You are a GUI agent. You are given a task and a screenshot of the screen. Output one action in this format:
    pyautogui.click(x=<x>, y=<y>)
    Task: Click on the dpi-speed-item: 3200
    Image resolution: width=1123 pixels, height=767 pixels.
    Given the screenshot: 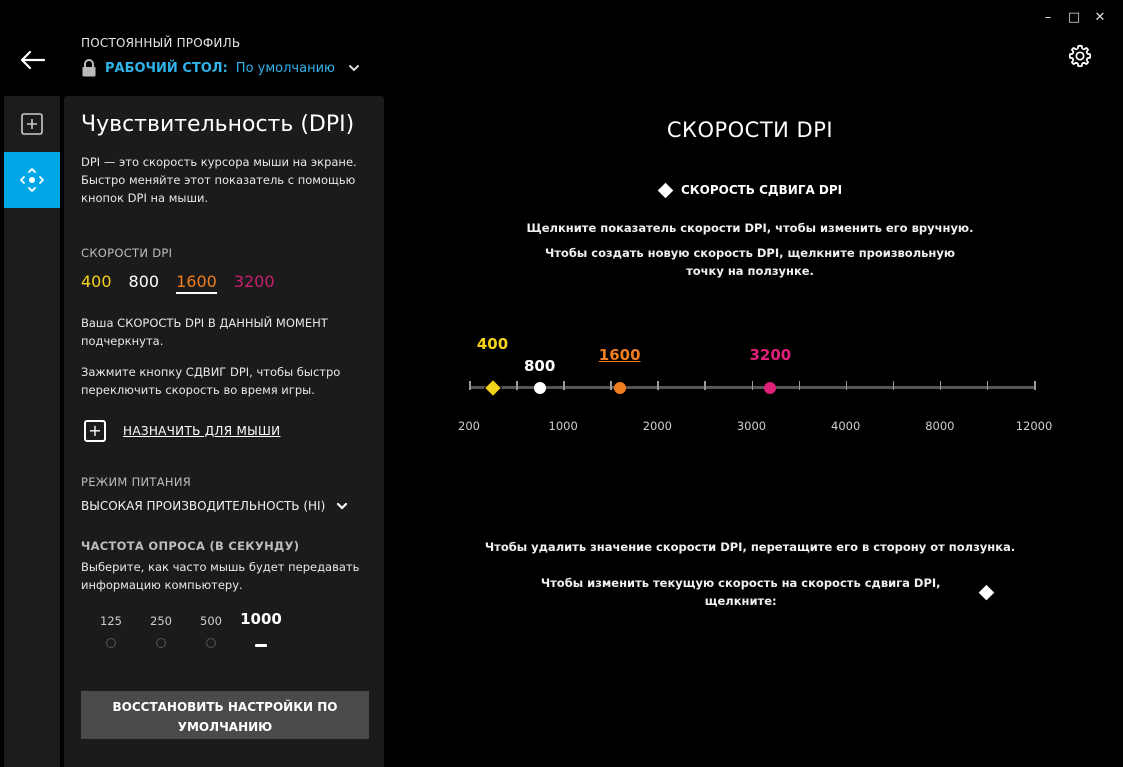 What is the action you would take?
    pyautogui.click(x=254, y=283)
    